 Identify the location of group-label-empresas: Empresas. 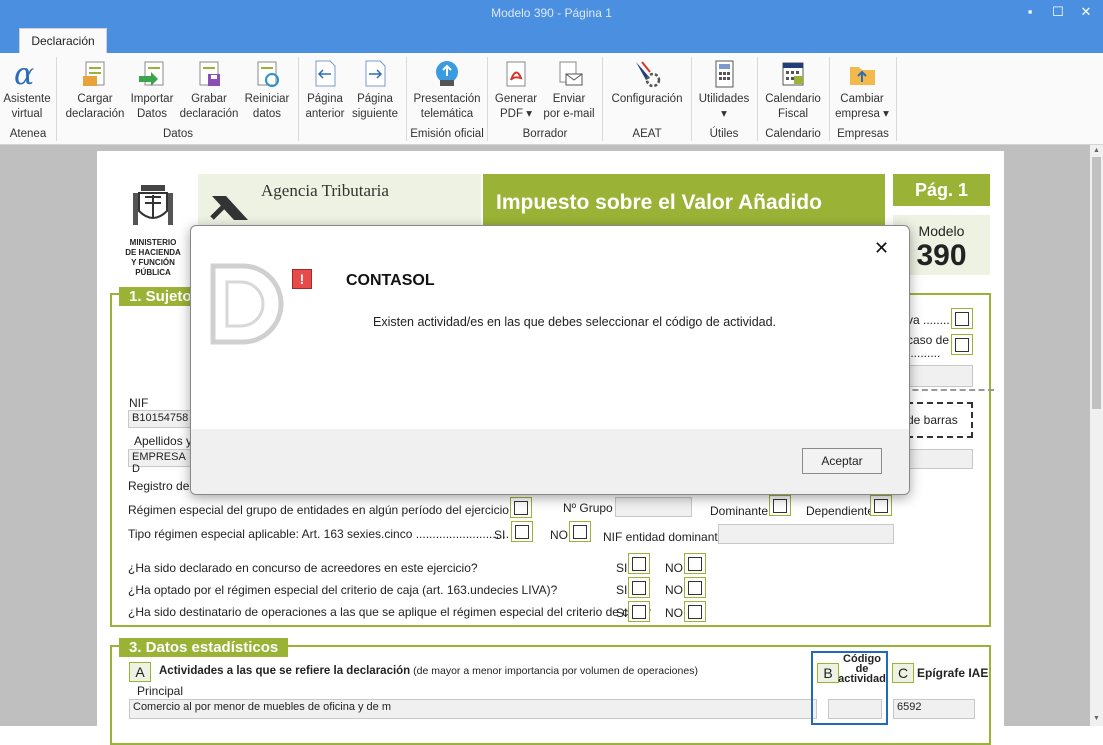
(863, 134).